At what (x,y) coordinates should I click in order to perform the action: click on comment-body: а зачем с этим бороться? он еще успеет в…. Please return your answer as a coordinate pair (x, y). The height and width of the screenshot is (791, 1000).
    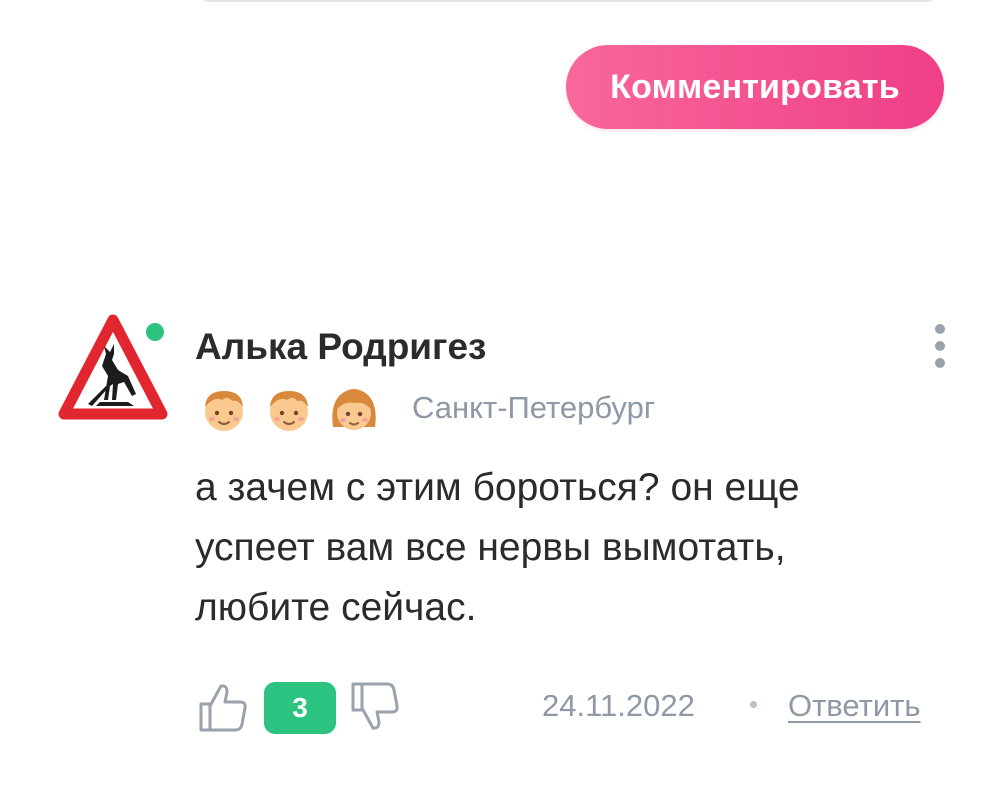
    Looking at the image, I should click on (497, 547).